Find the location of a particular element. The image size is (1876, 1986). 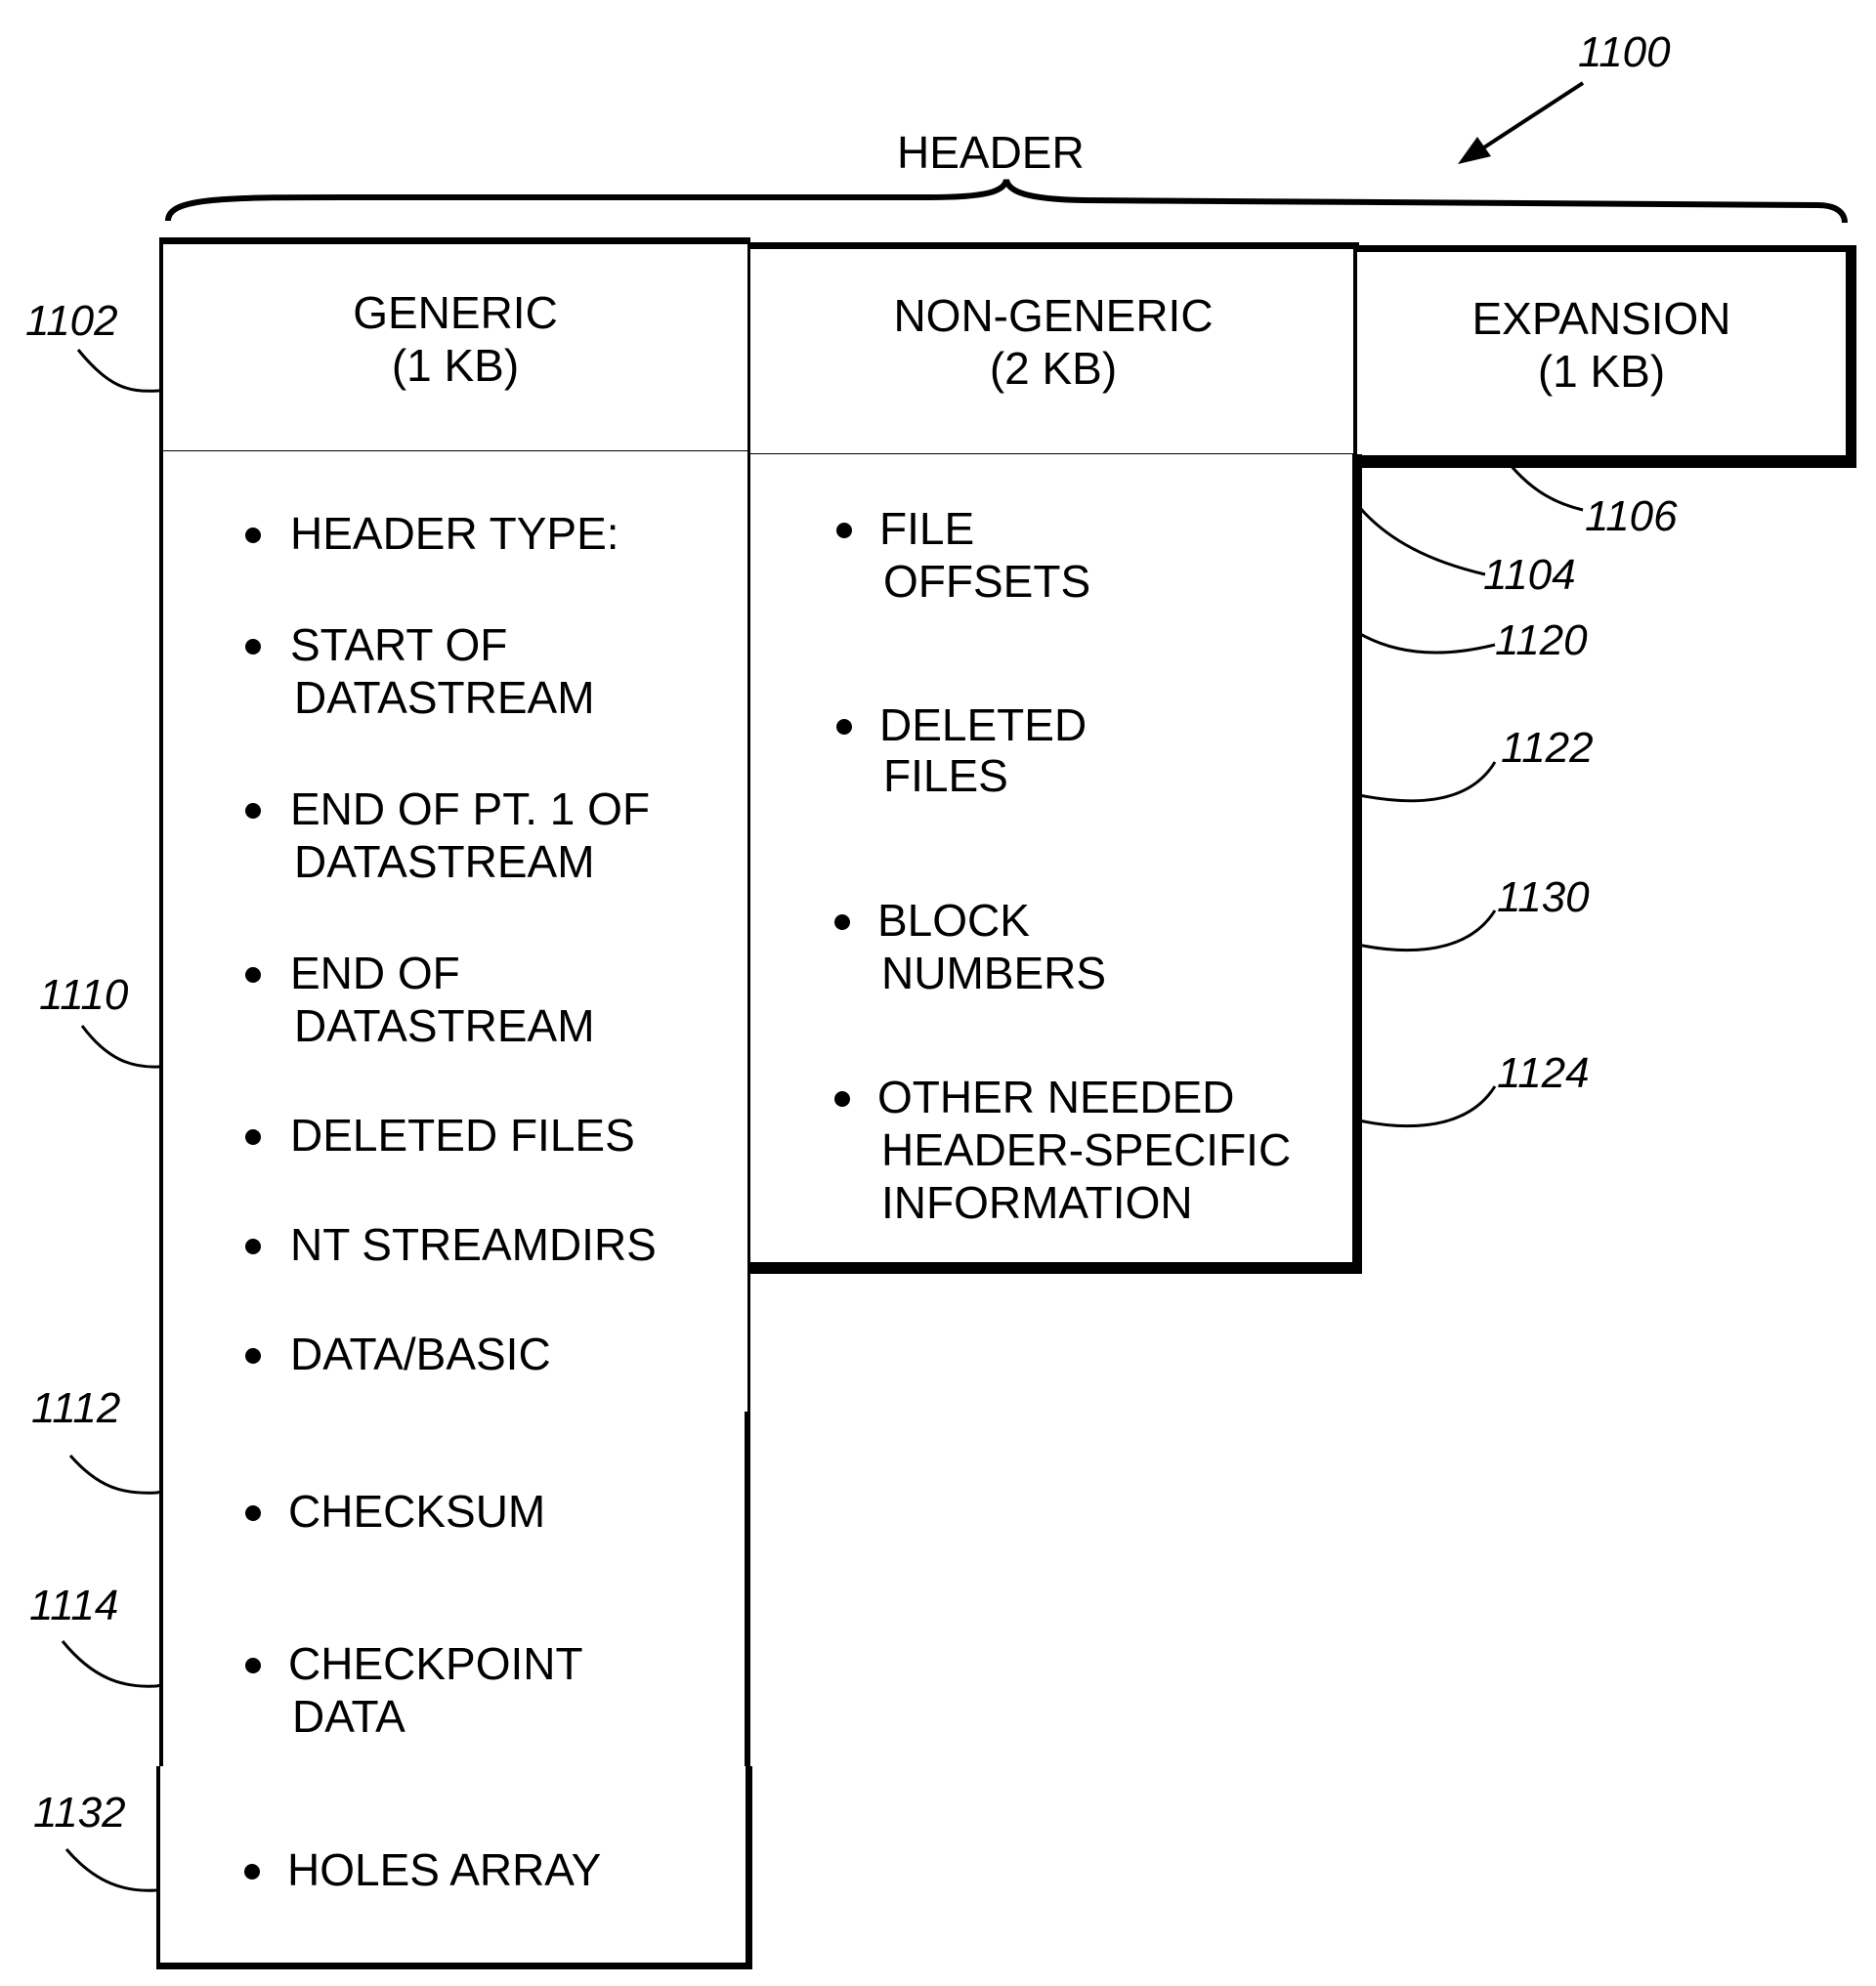

non-generic-size: (2 KB) is located at coordinates (1053, 368).